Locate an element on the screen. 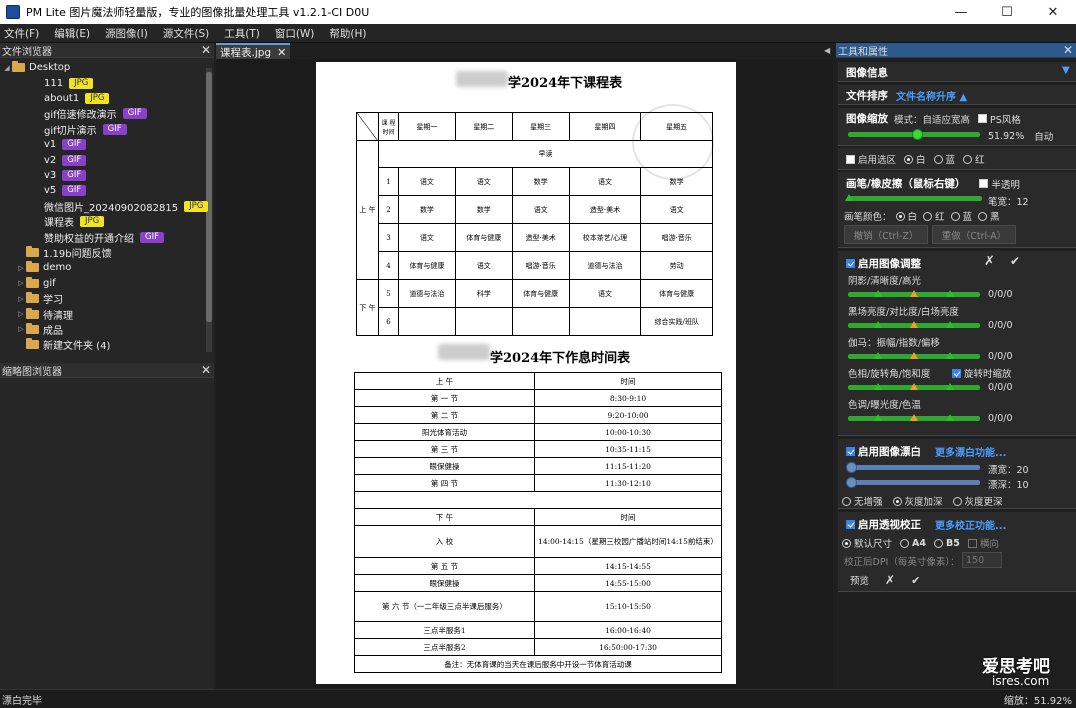  landscape-checkbox is located at coordinates (972, 543).